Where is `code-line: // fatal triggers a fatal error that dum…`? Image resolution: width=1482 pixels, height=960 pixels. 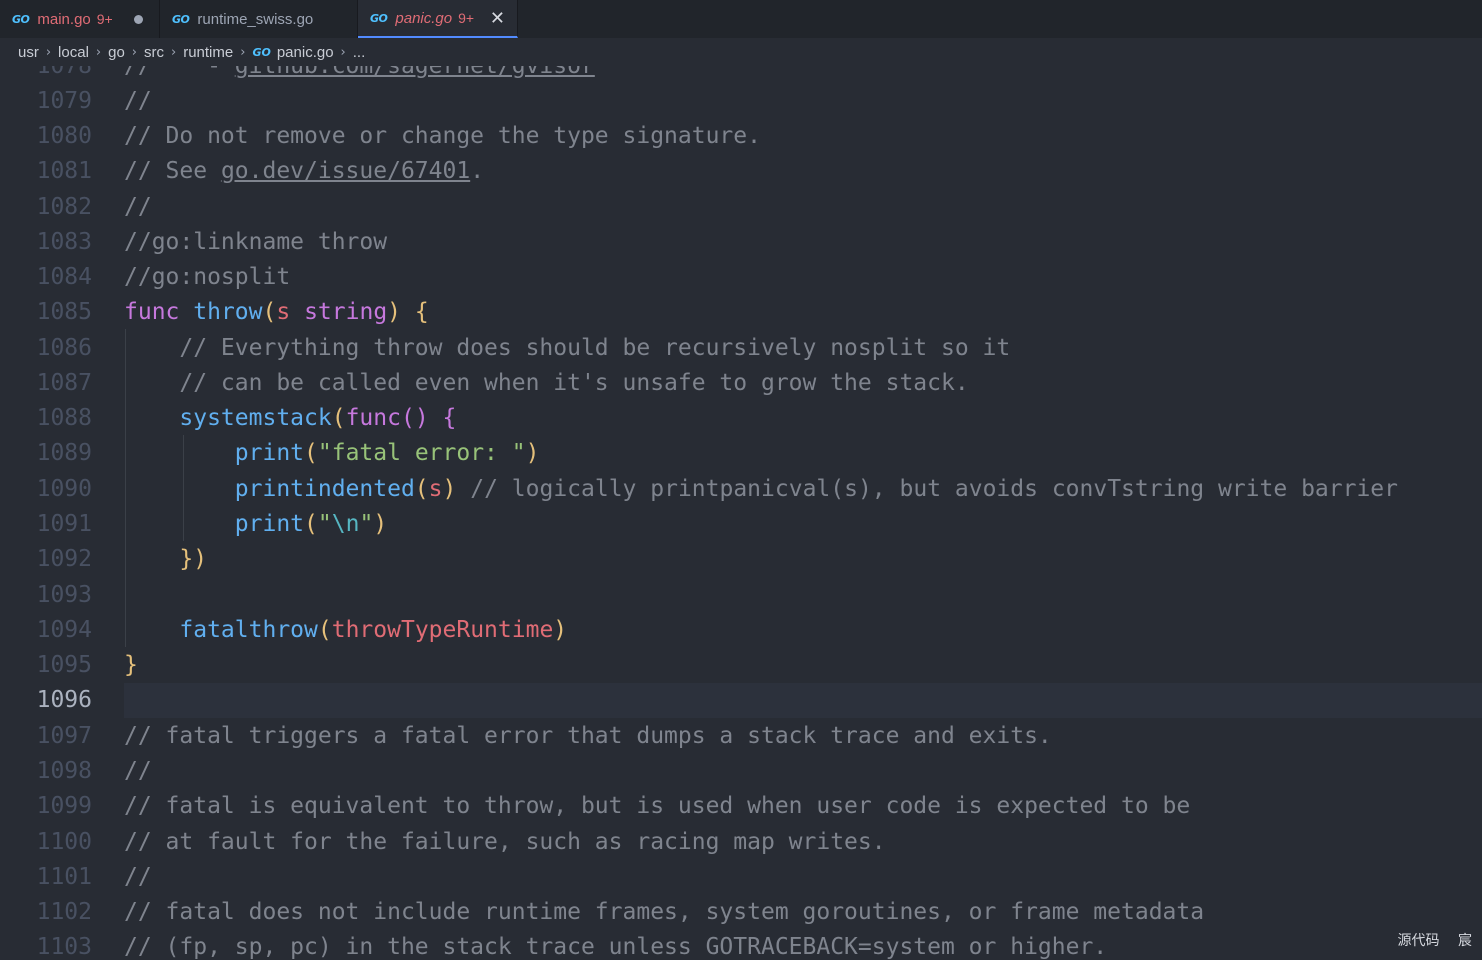 code-line: // fatal triggers a fatal error that dum… is located at coordinates (588, 736).